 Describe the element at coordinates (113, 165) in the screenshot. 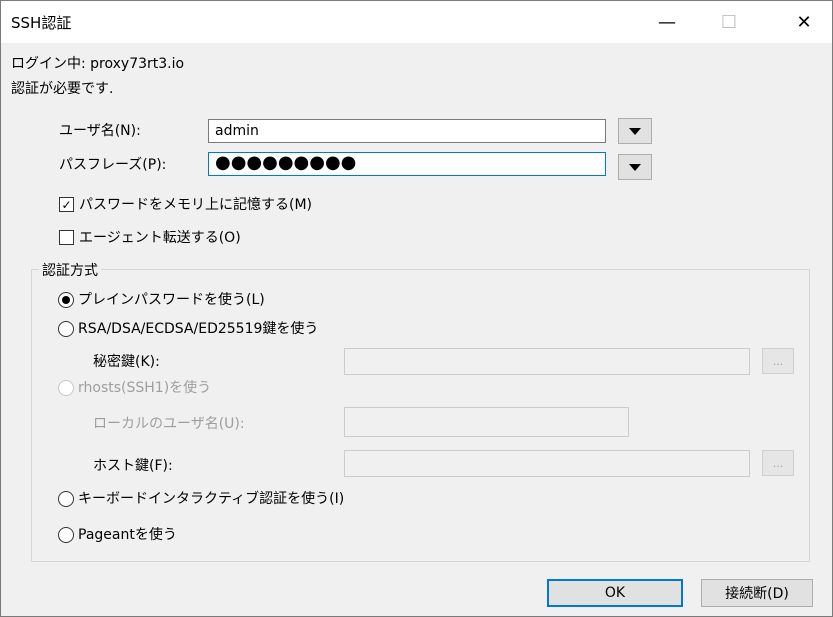

I see `passphrase-label: パスフレーズ(P):` at that location.